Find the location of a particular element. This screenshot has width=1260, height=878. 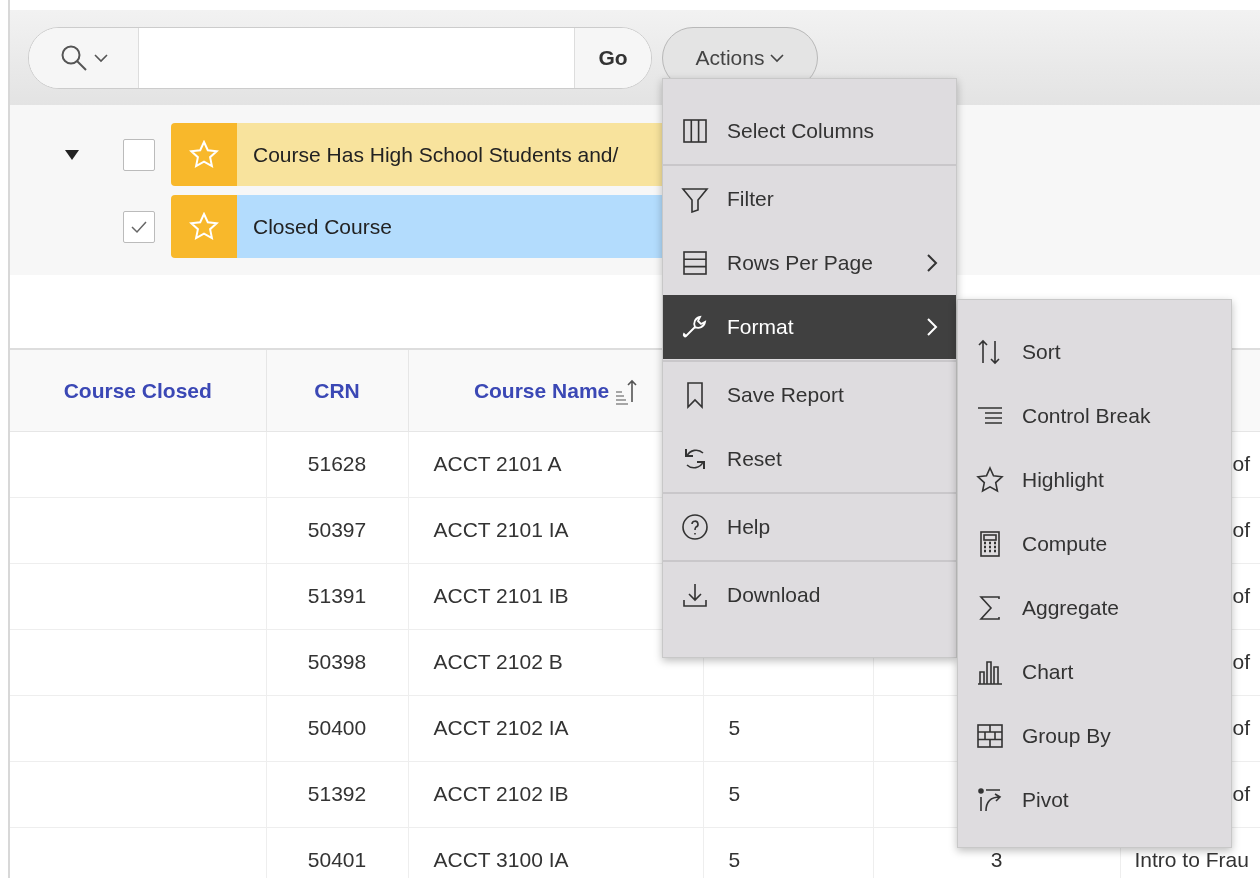

menu-item: Help is located at coordinates (809, 527).